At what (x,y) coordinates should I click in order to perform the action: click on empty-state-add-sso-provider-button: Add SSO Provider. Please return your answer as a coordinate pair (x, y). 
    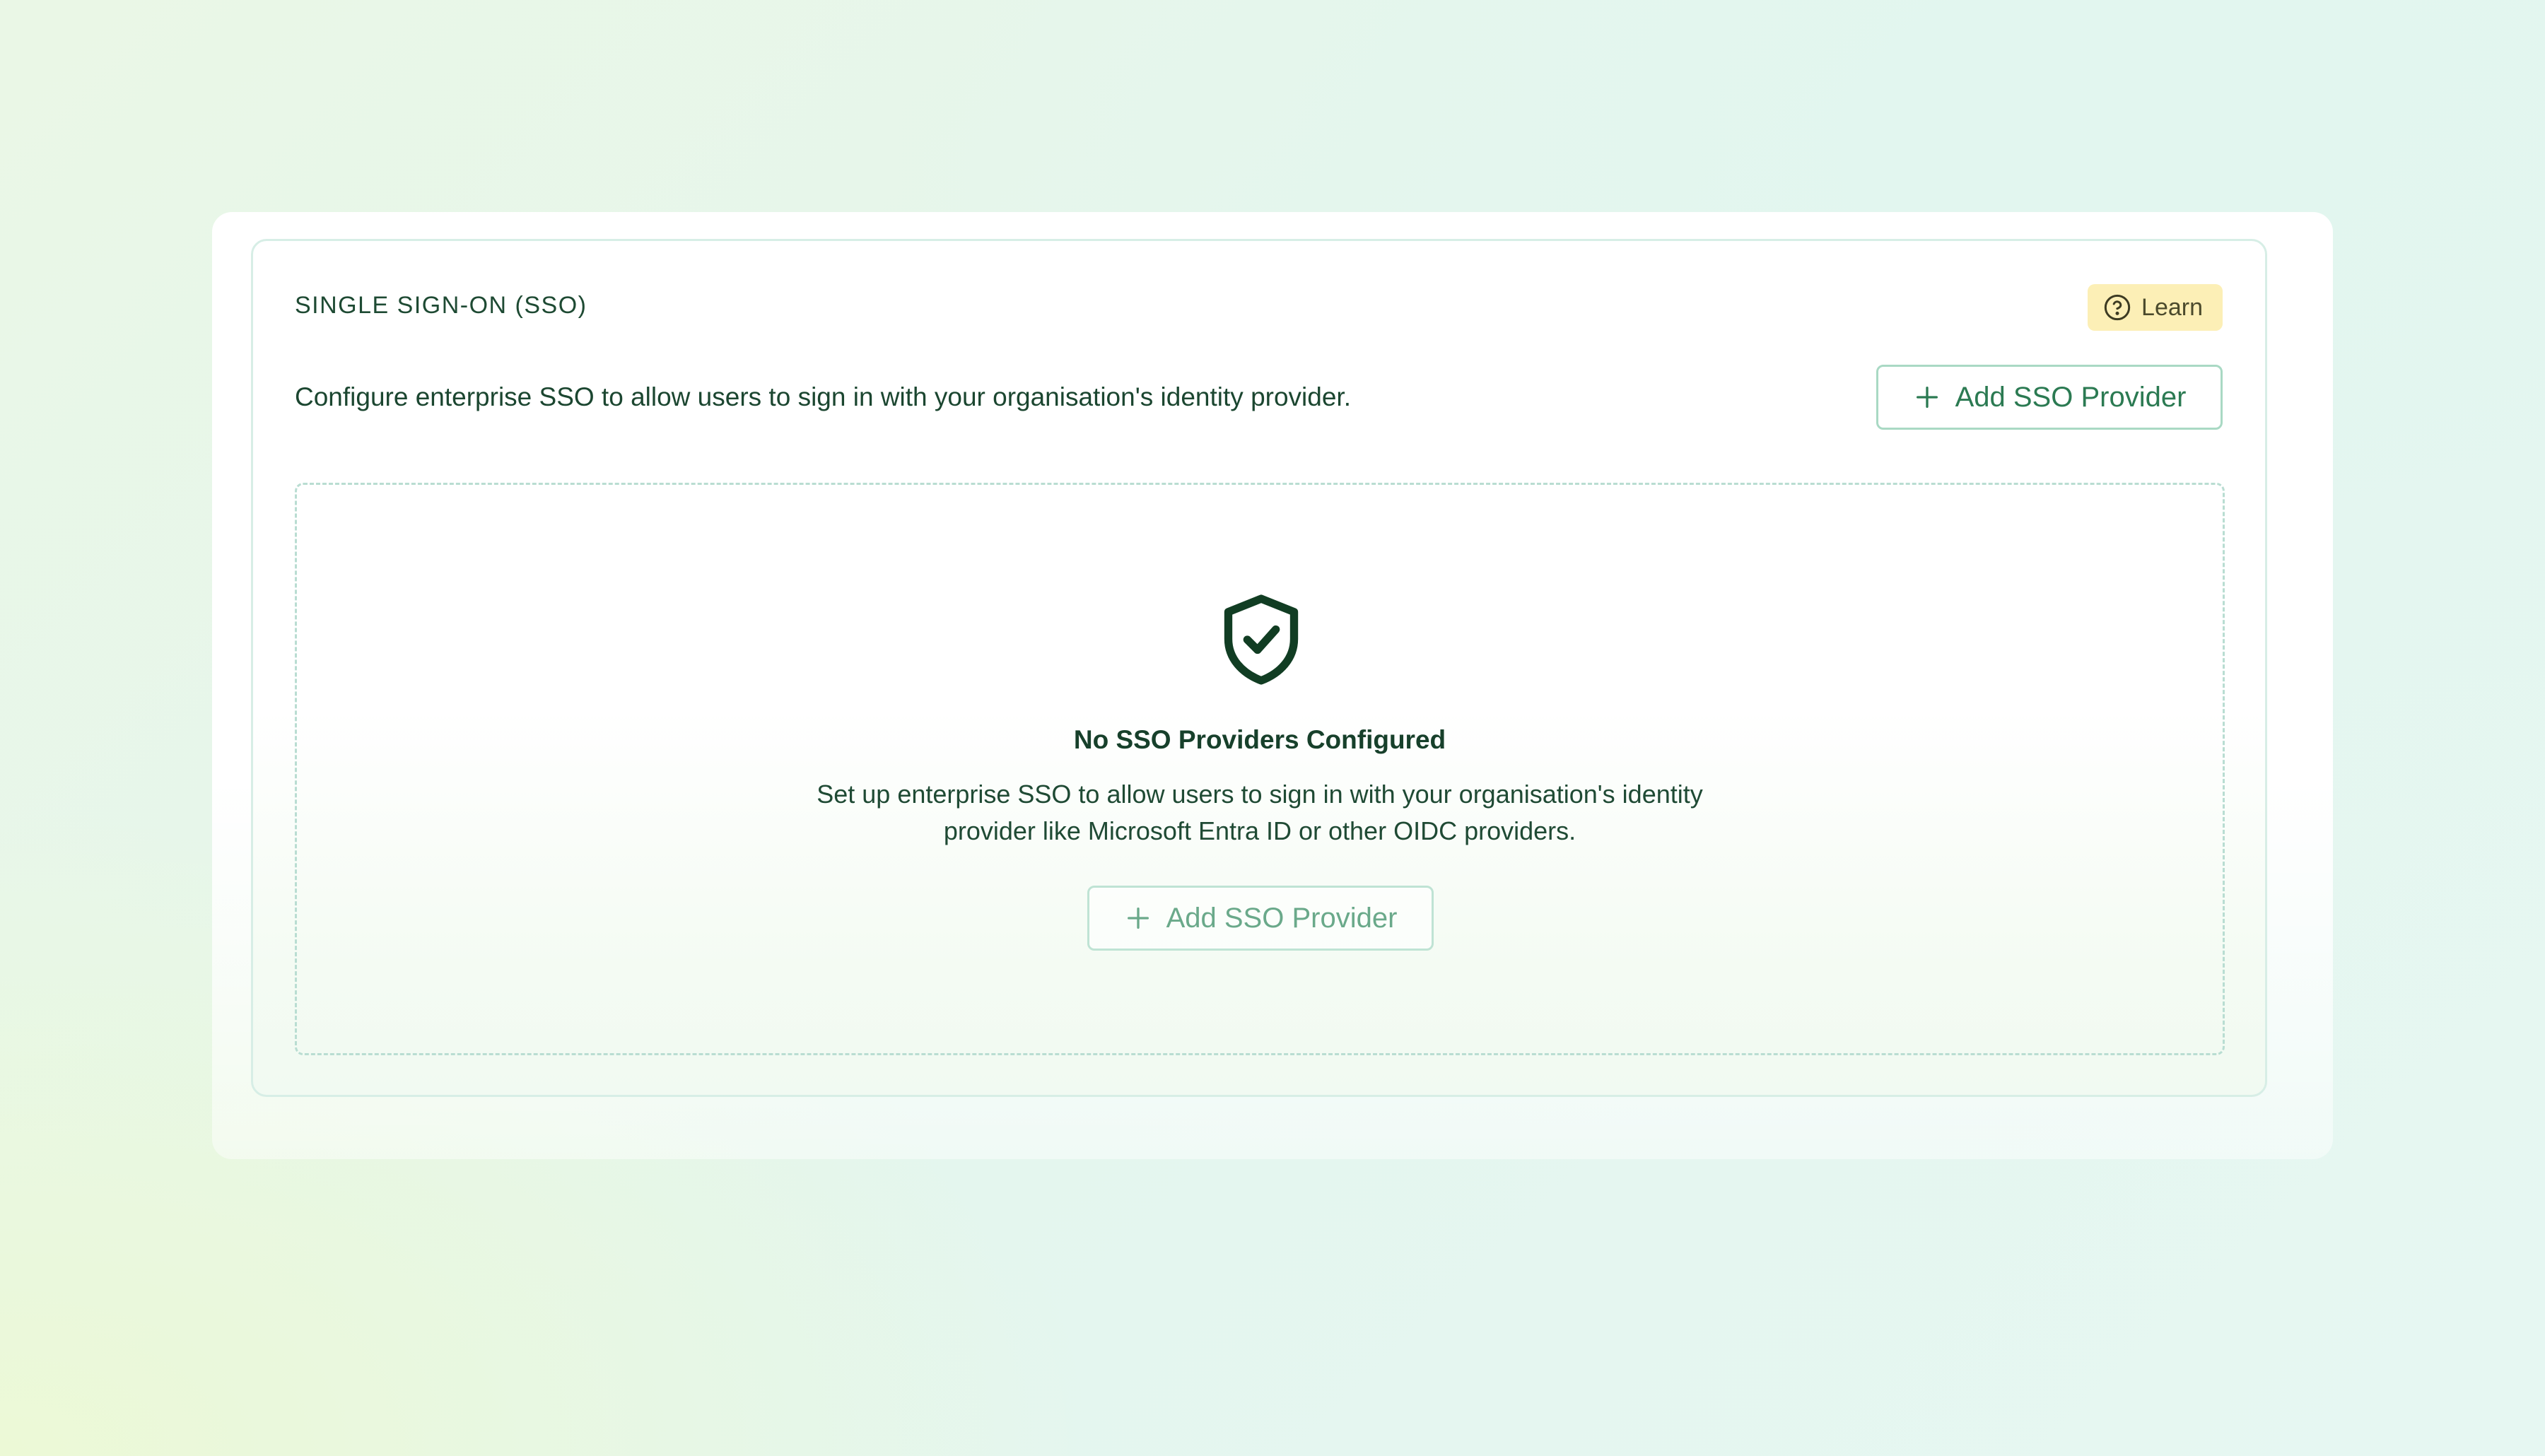
    Looking at the image, I should click on (1261, 919).